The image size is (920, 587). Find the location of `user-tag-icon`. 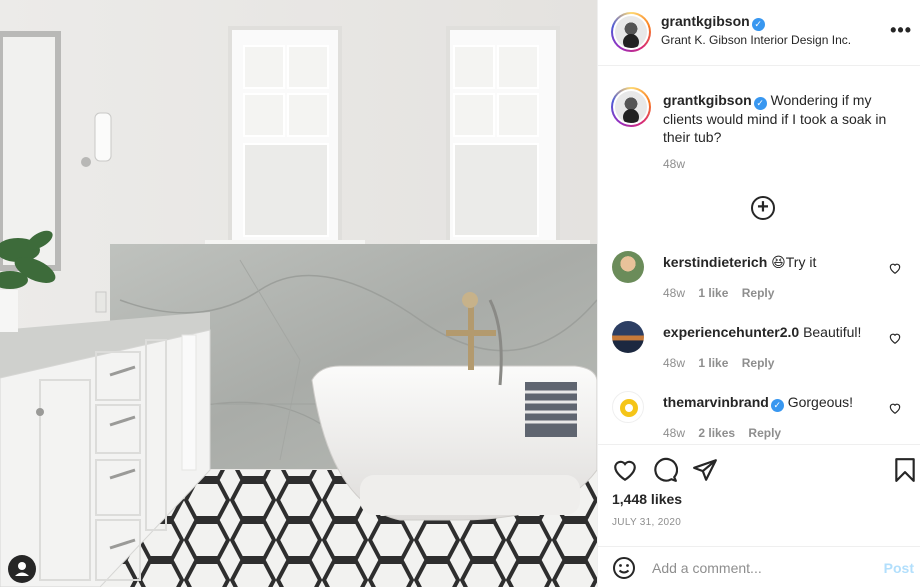

user-tag-icon is located at coordinates (22, 569).